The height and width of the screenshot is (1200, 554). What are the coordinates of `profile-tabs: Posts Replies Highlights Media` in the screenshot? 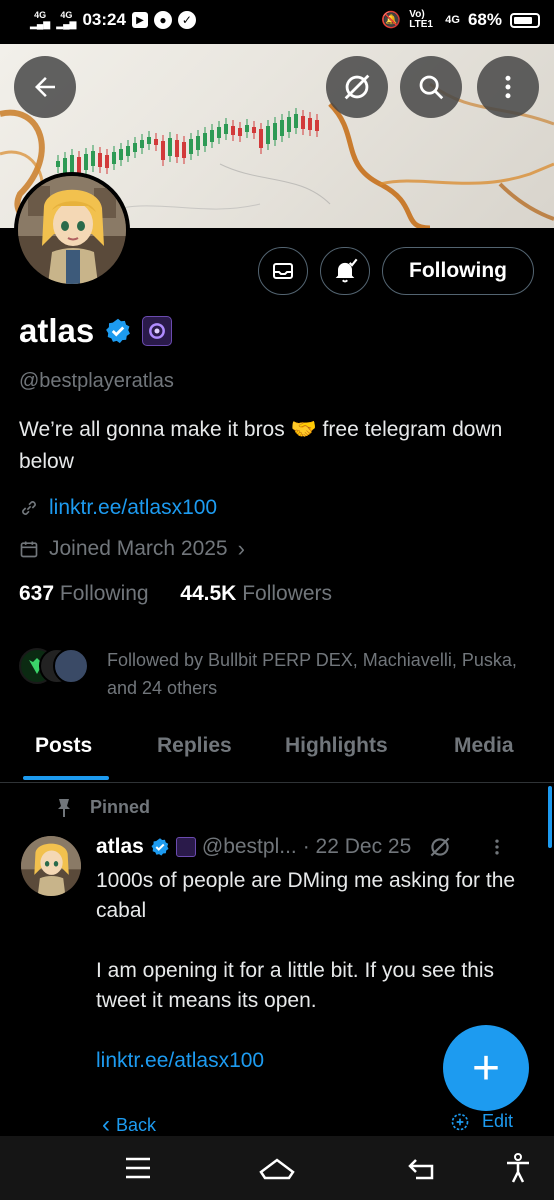 It's located at (277, 749).